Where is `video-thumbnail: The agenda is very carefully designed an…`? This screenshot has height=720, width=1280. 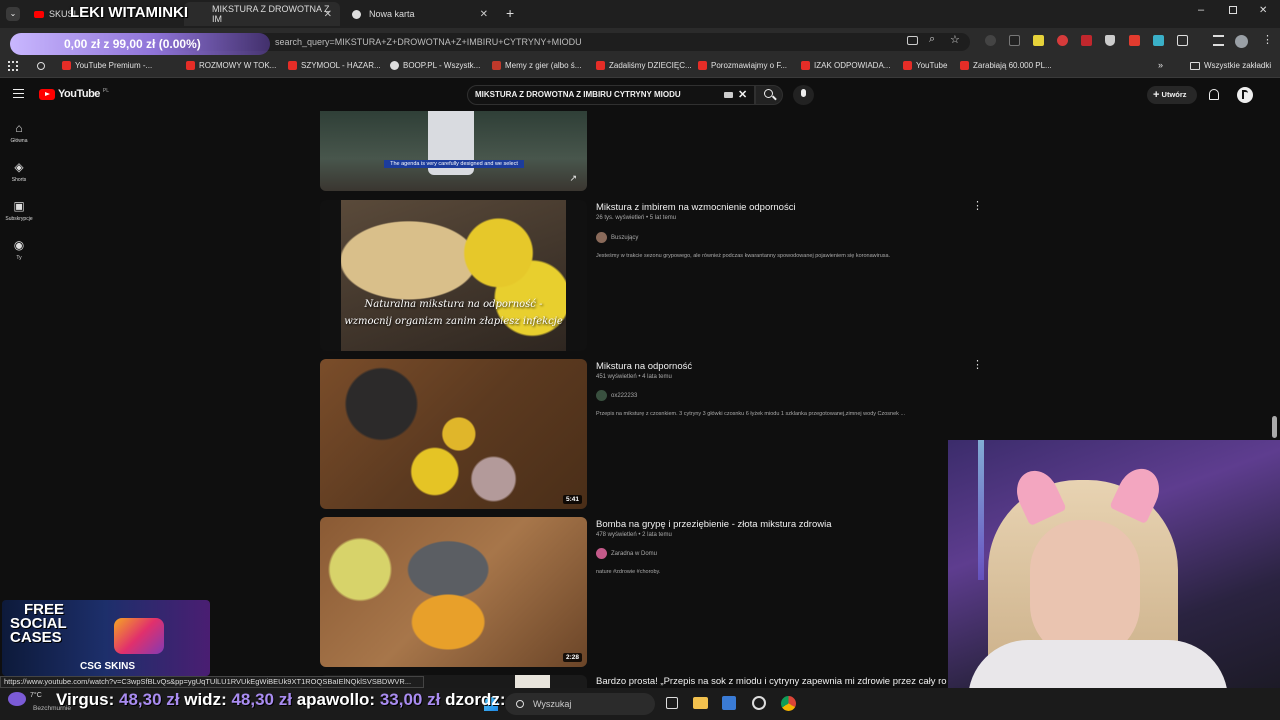
video-thumbnail: The agenda is very carefully designed an… is located at coordinates (453, 151).